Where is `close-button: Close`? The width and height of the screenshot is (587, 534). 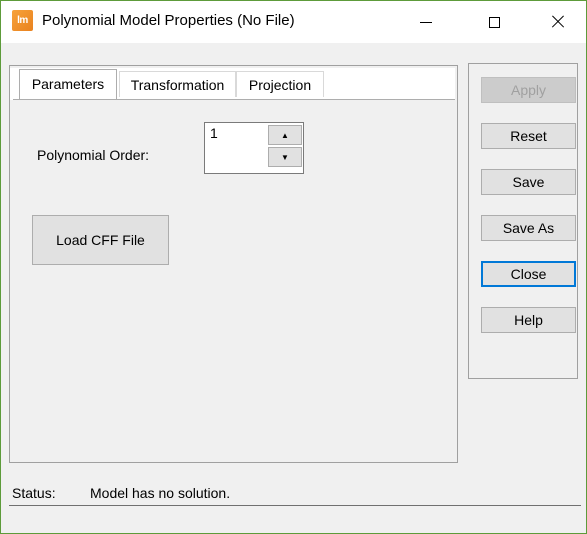 close-button: Close is located at coordinates (528, 274).